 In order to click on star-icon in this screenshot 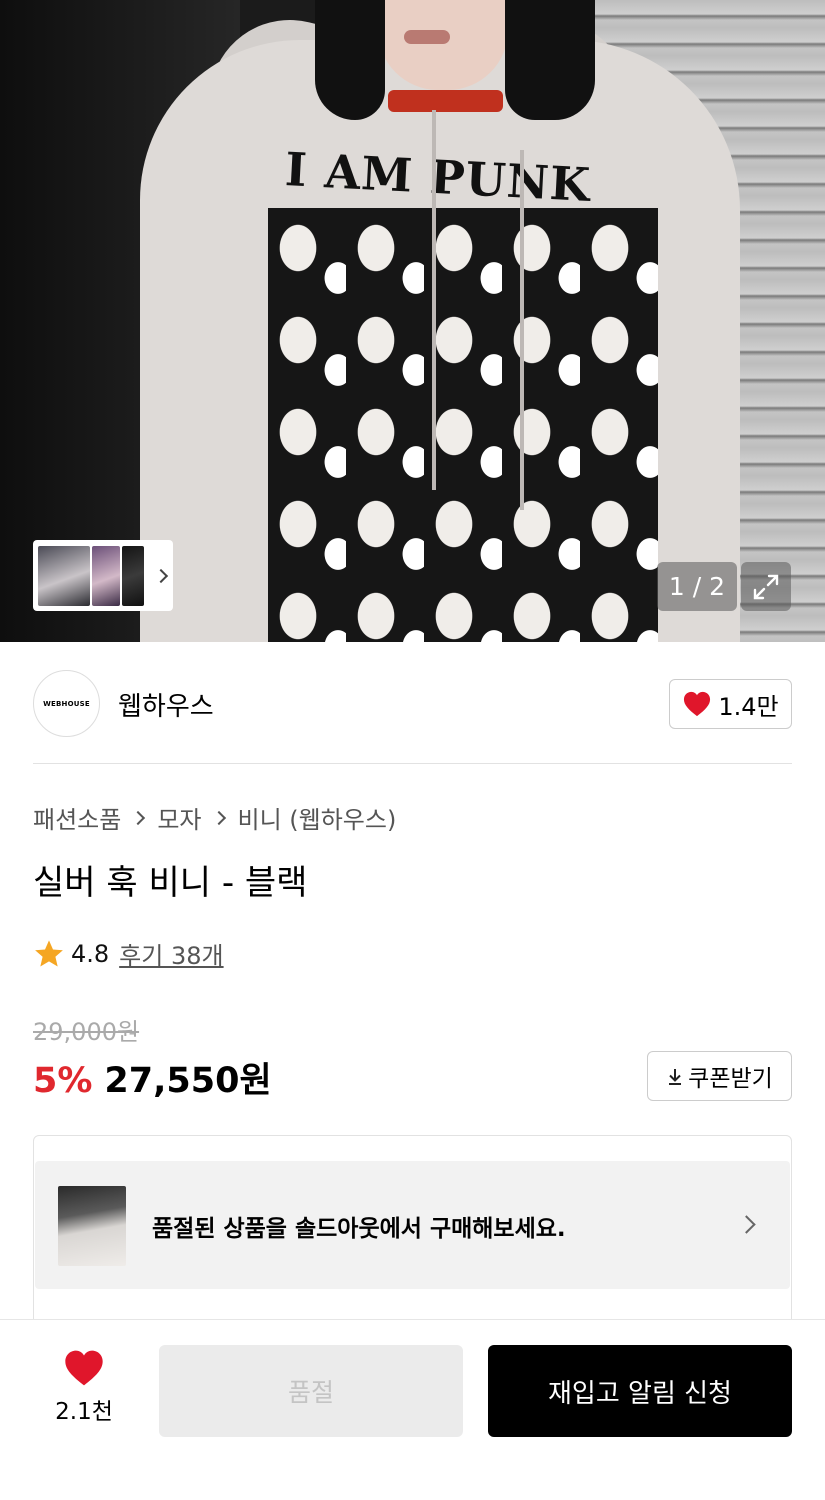, I will do `click(49, 953)`.